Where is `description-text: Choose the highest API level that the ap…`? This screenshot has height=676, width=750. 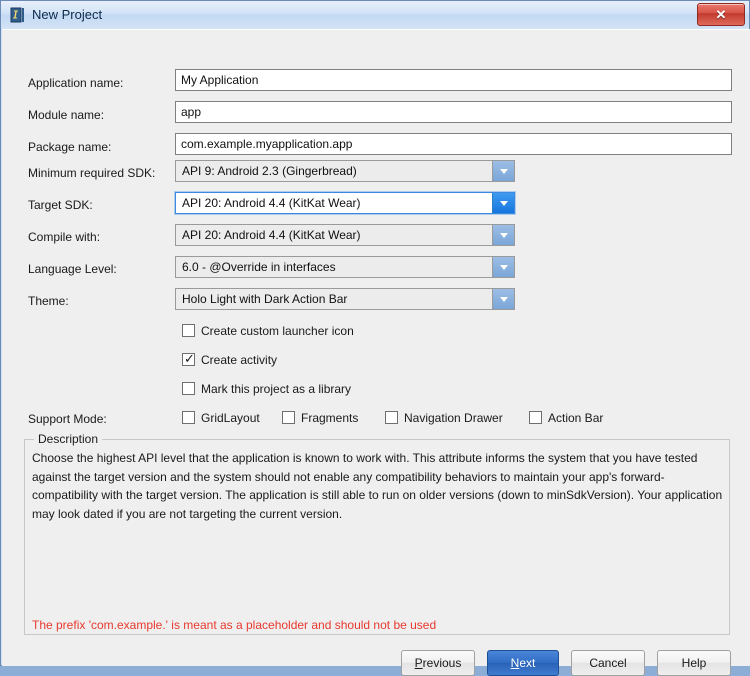 description-text: Choose the highest API level that the ap… is located at coordinates (377, 486).